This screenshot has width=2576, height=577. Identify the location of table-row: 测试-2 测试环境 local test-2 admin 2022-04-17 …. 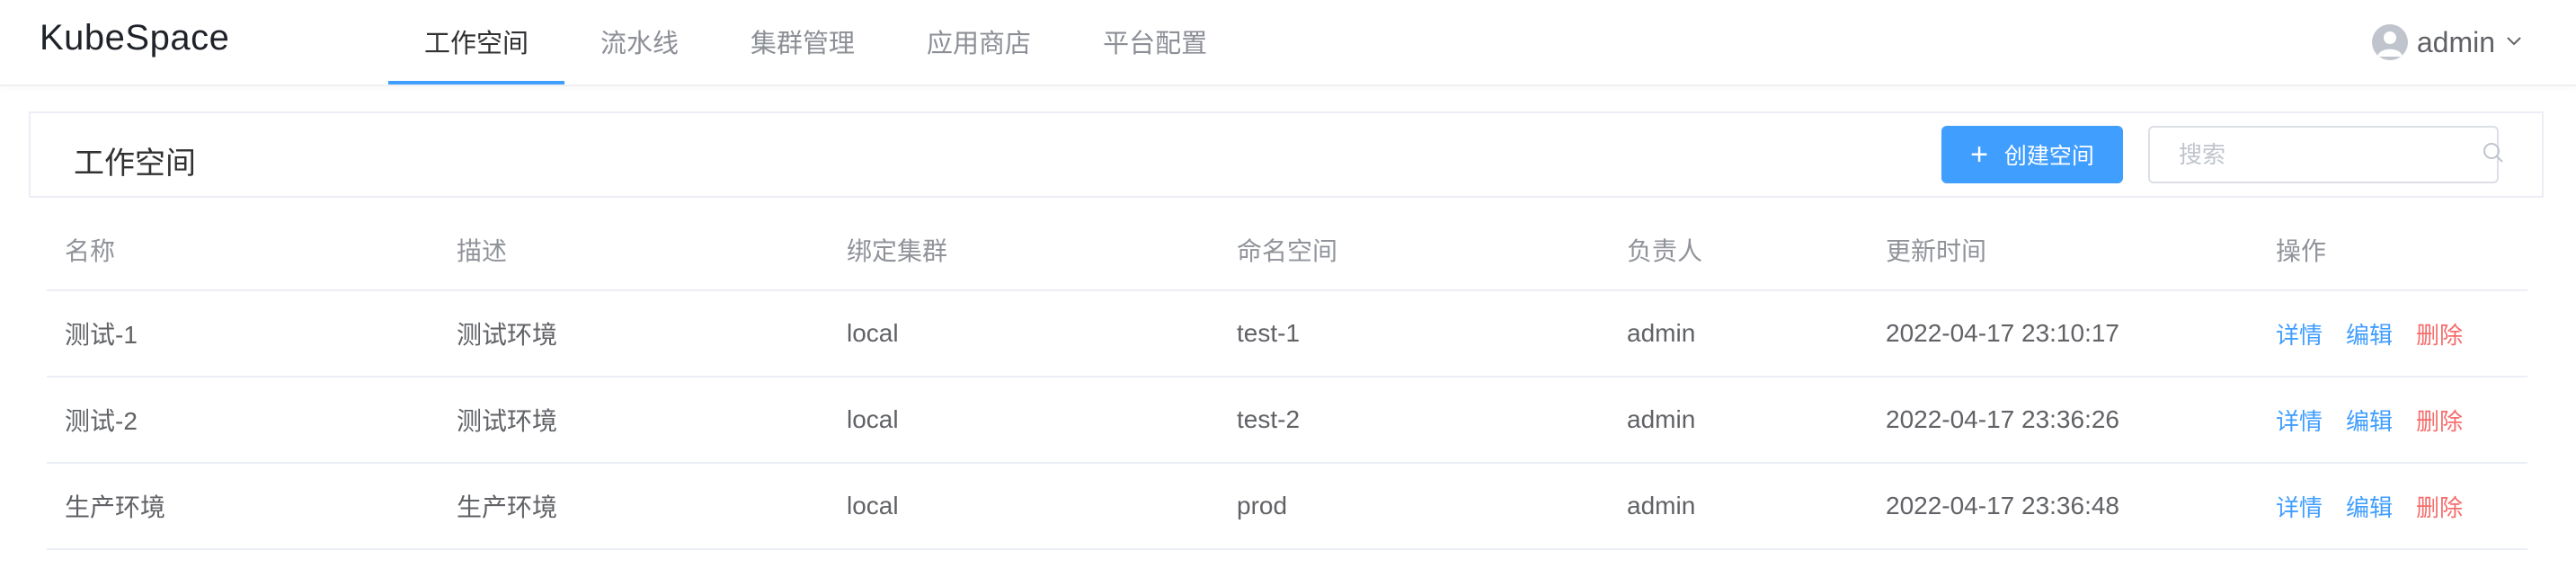
(1287, 420).